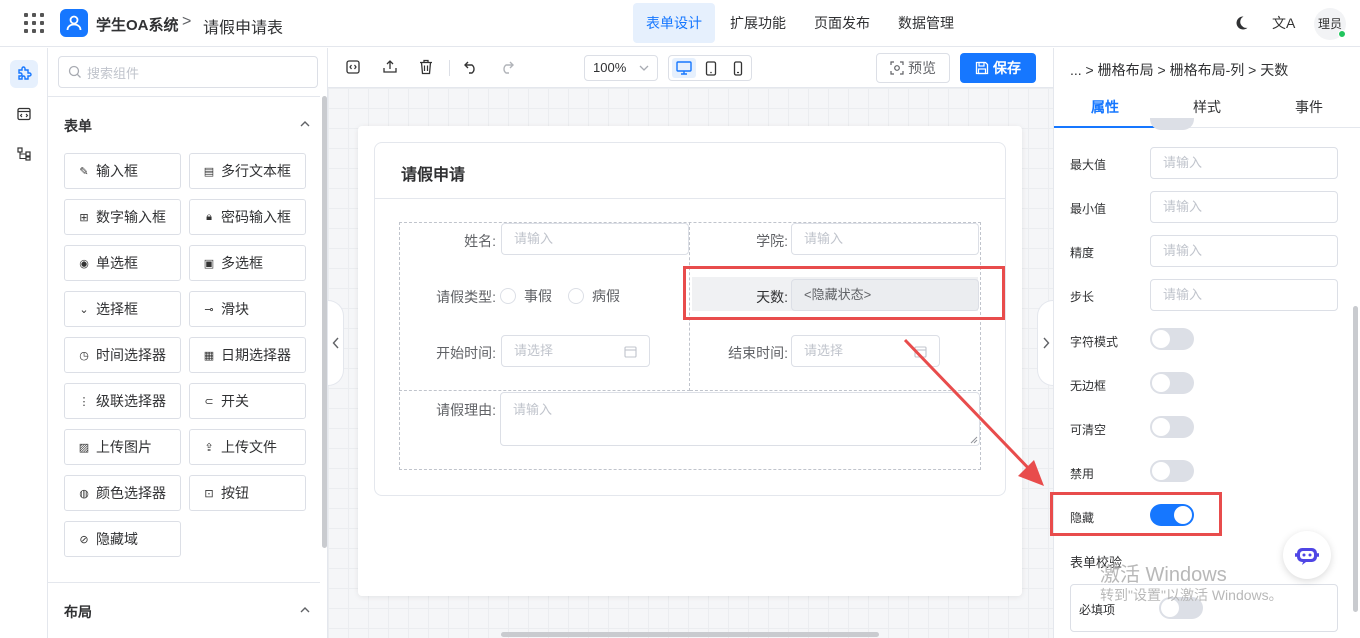 The height and width of the screenshot is (638, 1360). Describe the element at coordinates (1105, 108) in the screenshot. I see `tab-attributes: 属性` at that location.